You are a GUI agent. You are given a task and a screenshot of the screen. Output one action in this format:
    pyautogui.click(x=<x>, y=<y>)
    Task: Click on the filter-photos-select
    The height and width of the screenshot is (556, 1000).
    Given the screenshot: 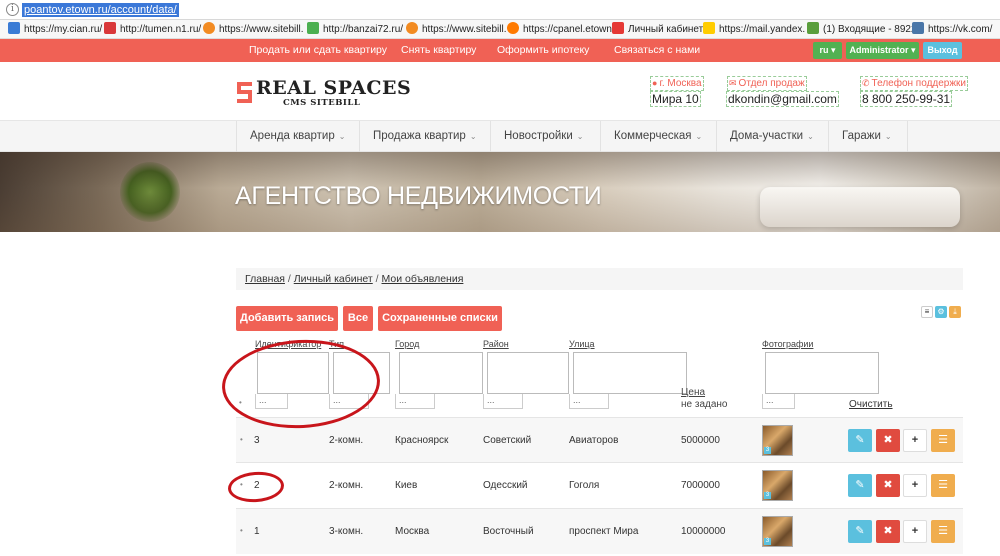 What is the action you would take?
    pyautogui.click(x=822, y=373)
    